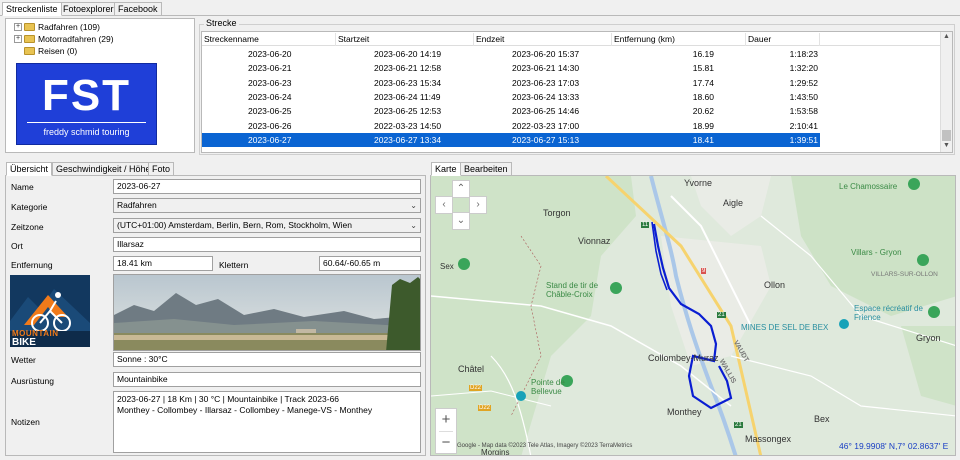 The height and width of the screenshot is (460, 960). Describe the element at coordinates (88, 9) in the screenshot. I see `tab-fotoexplorer: Fotoexplorer` at that location.